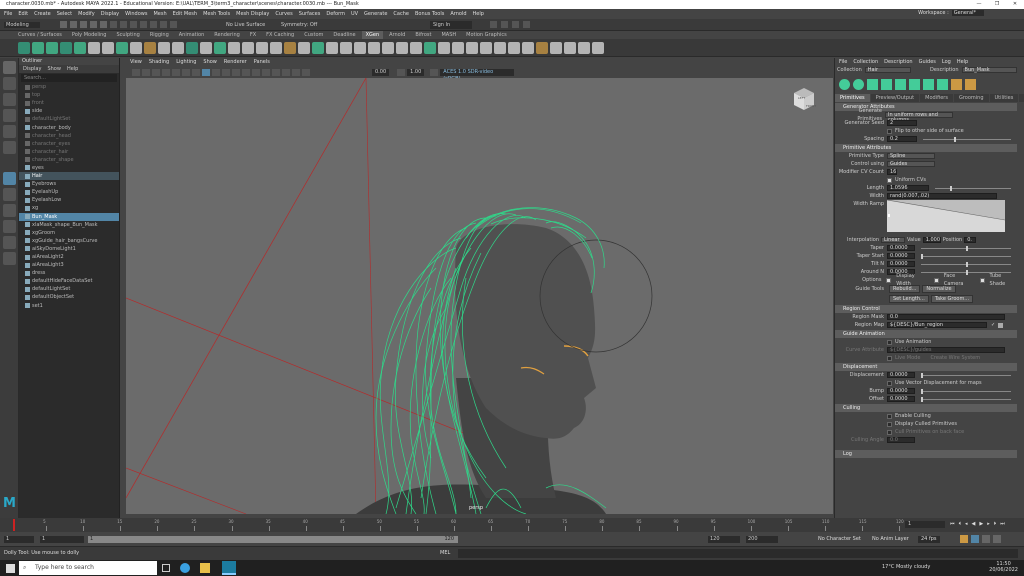 The image size is (1024, 576). I want to click on shelf-tab-bifrost: Bifrost, so click(423, 35).